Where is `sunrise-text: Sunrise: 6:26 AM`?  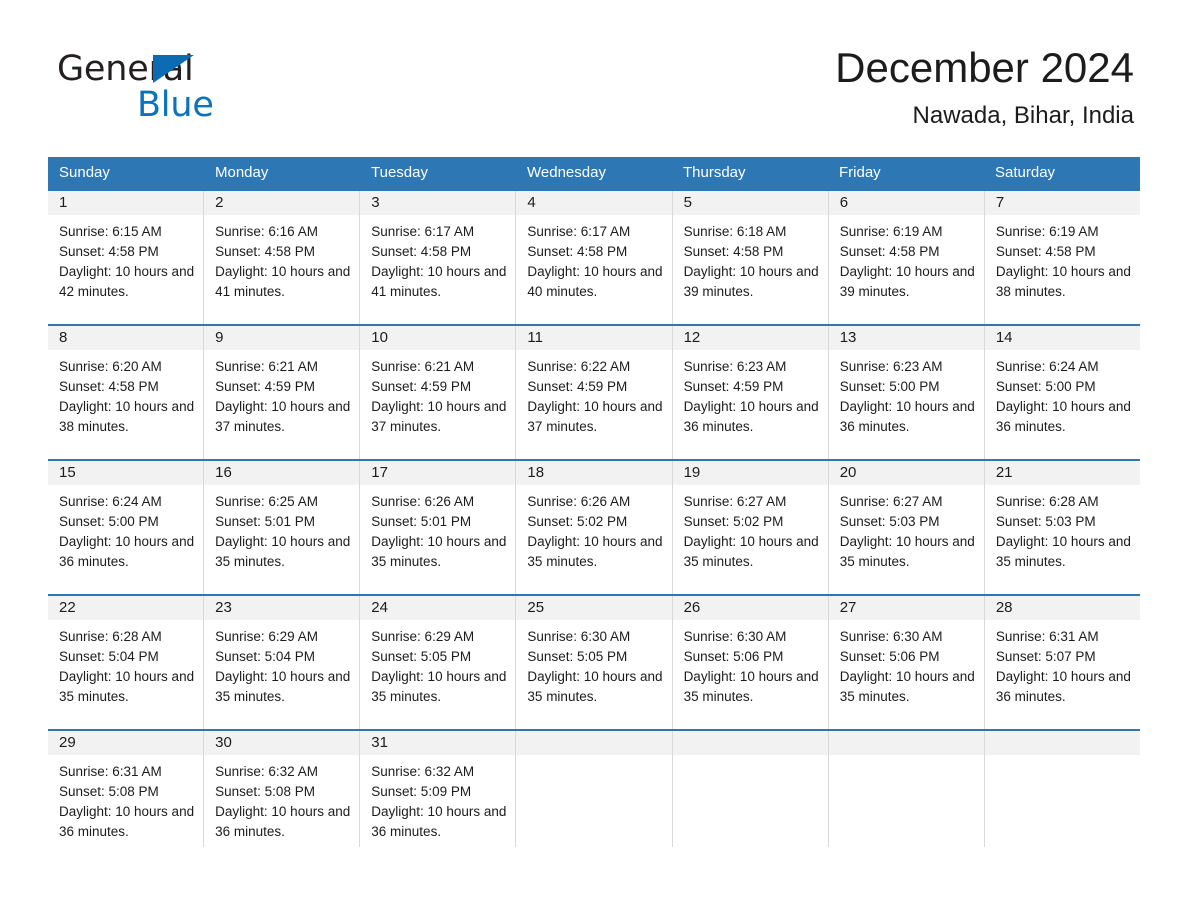 sunrise-text: Sunrise: 6:26 AM is located at coordinates (423, 501).